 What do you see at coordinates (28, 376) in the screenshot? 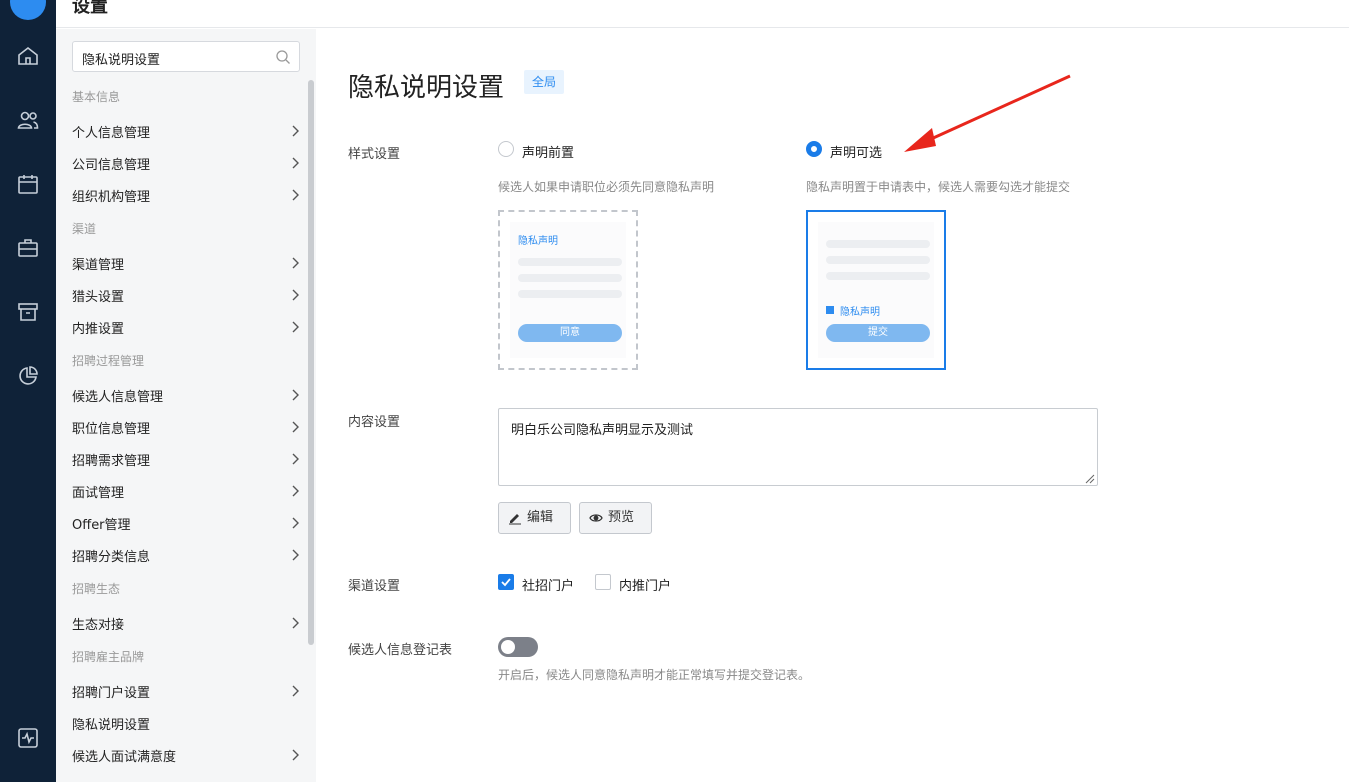
I see `pie-chart-icon` at bounding box center [28, 376].